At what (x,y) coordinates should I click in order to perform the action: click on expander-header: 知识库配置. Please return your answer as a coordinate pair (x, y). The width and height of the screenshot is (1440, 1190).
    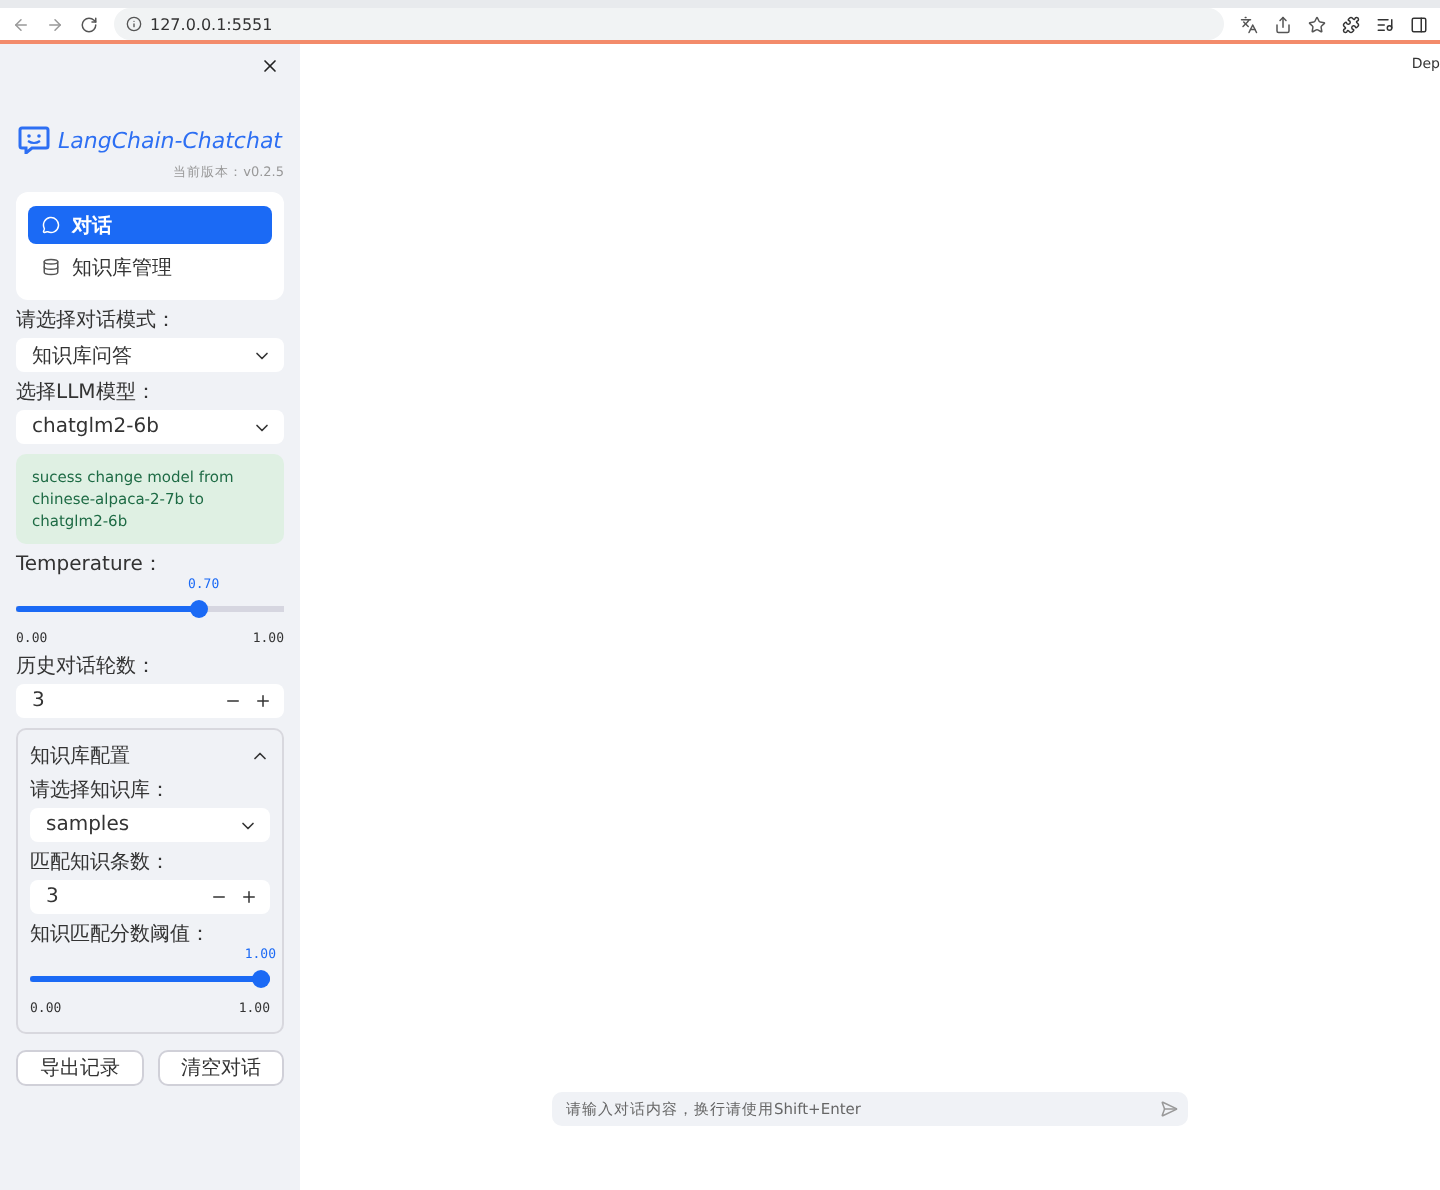
    Looking at the image, I should click on (150, 756).